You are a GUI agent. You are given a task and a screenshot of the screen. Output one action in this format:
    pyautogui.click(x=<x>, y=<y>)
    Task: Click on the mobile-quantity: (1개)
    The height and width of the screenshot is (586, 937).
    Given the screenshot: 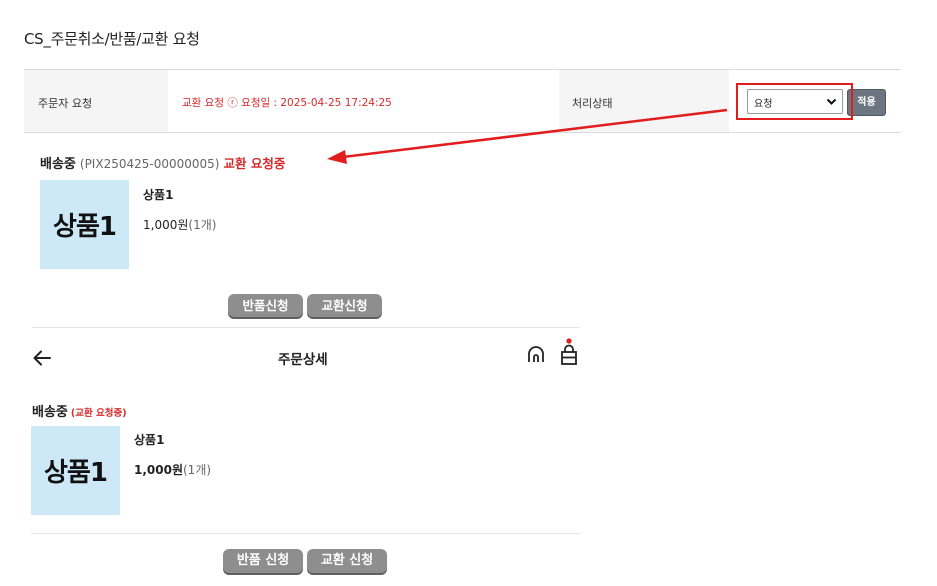 What is the action you would take?
    pyautogui.click(x=197, y=470)
    